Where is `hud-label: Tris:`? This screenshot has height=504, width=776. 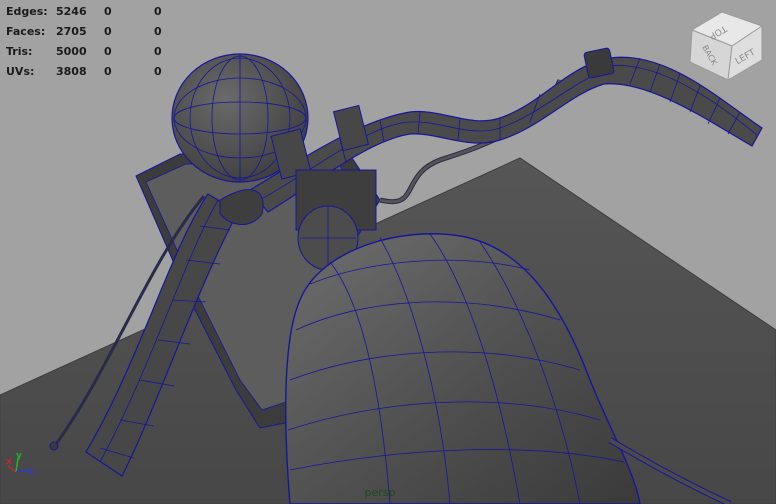
hud-label: Tris: is located at coordinates (19, 51).